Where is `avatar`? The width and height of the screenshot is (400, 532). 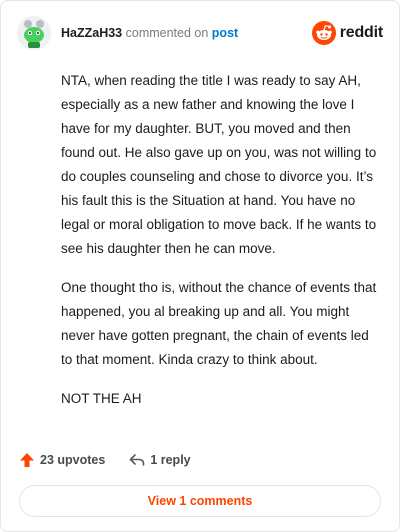
avatar is located at coordinates (34, 33).